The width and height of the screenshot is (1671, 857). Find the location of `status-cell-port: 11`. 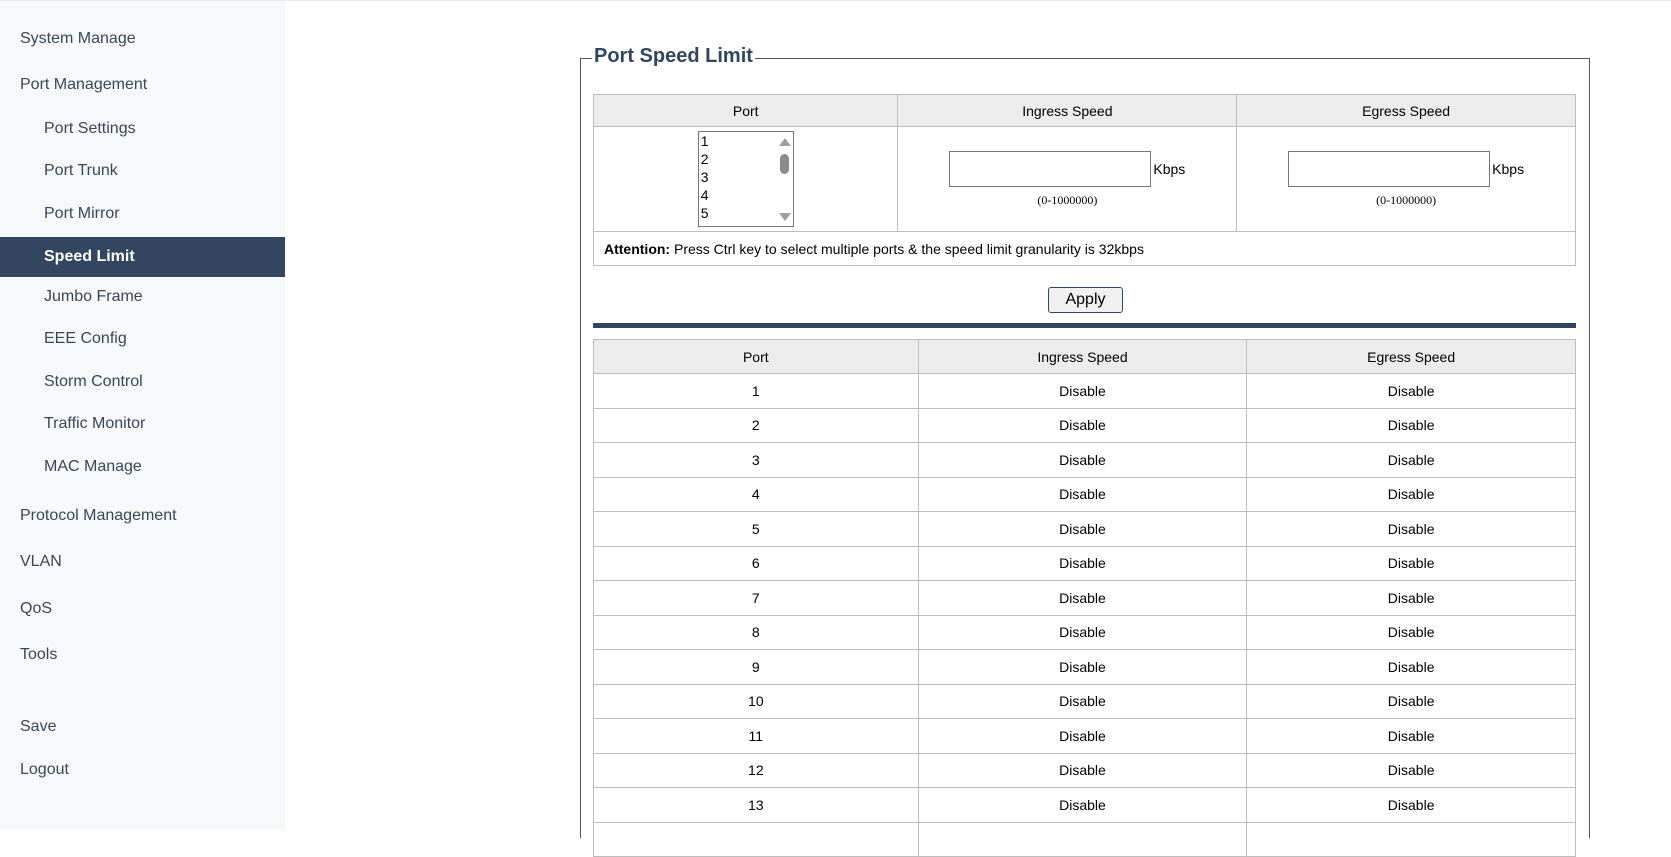

status-cell-port: 11 is located at coordinates (756, 736).